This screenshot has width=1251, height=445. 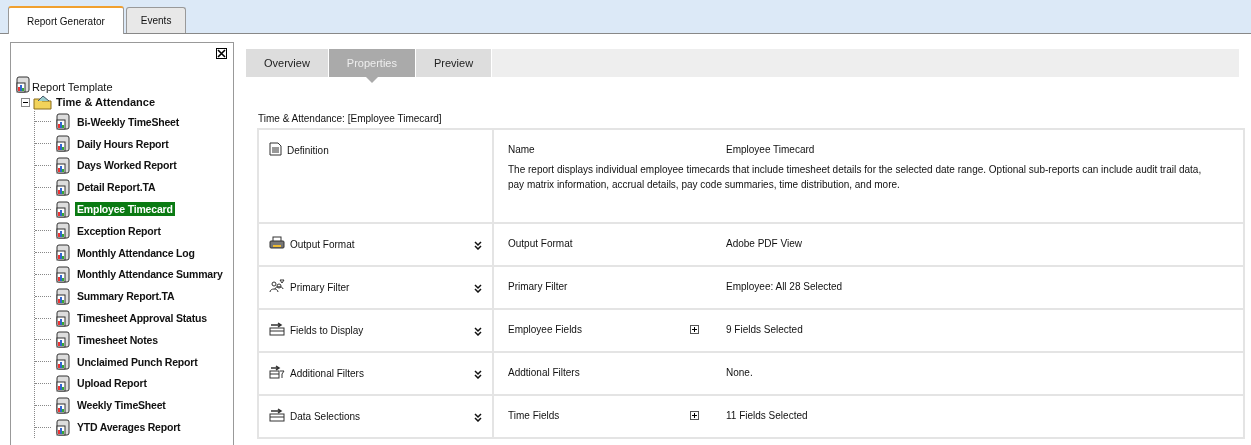 I want to click on tree-folder-label: Time & Attendance, so click(x=106, y=102).